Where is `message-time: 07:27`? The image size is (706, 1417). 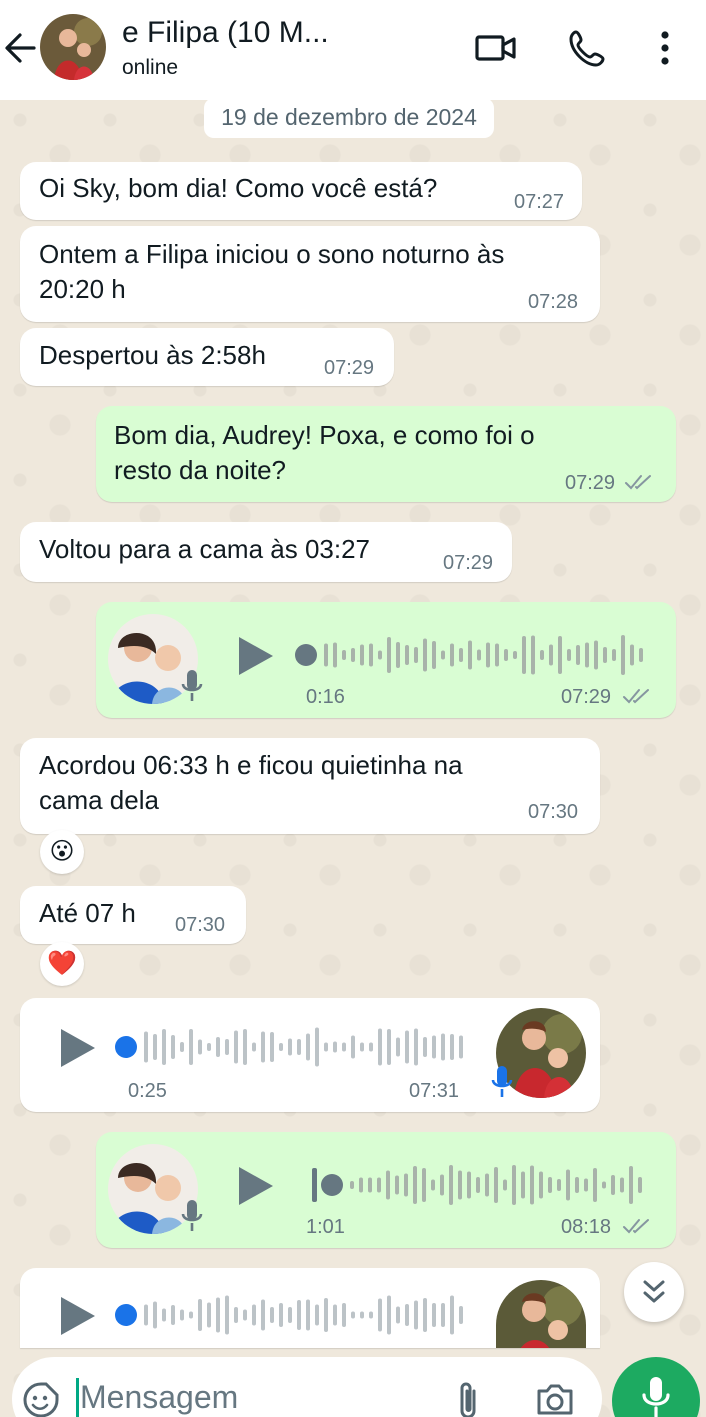 message-time: 07:27 is located at coordinates (539, 202).